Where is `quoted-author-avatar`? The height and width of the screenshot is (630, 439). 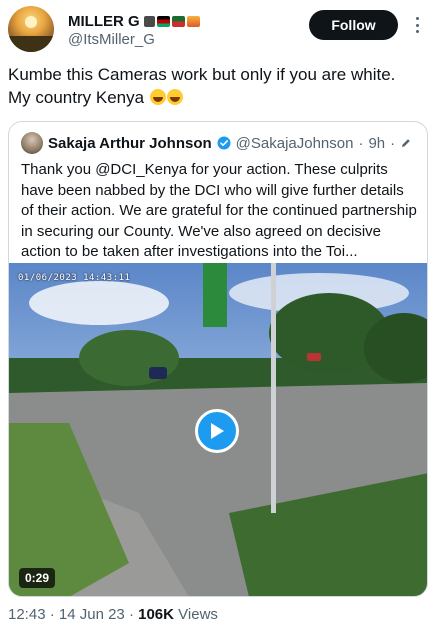
quoted-author-avatar is located at coordinates (32, 143).